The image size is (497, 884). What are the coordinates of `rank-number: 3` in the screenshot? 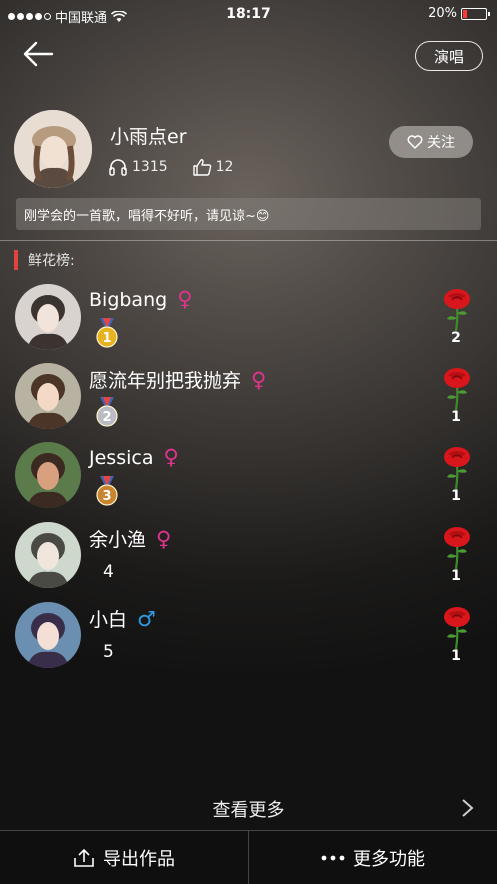 It's located at (106, 496).